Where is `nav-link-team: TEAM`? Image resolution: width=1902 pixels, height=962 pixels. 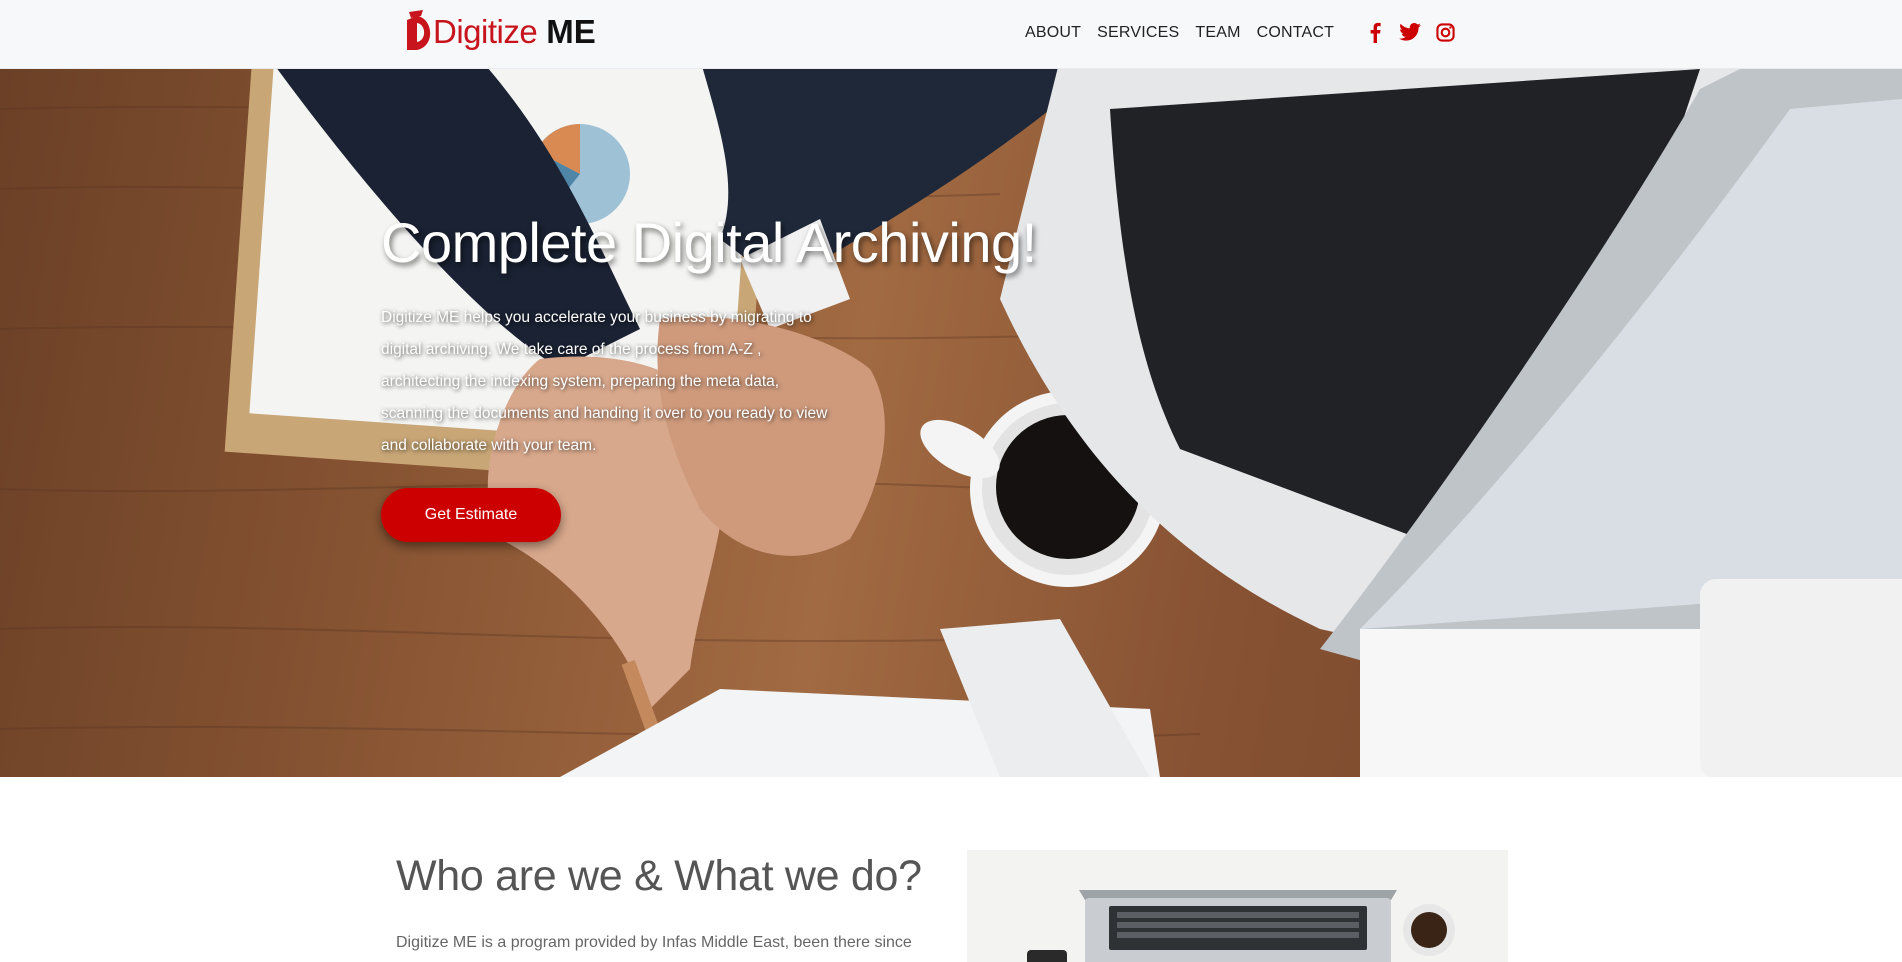 nav-link-team: TEAM is located at coordinates (1217, 33).